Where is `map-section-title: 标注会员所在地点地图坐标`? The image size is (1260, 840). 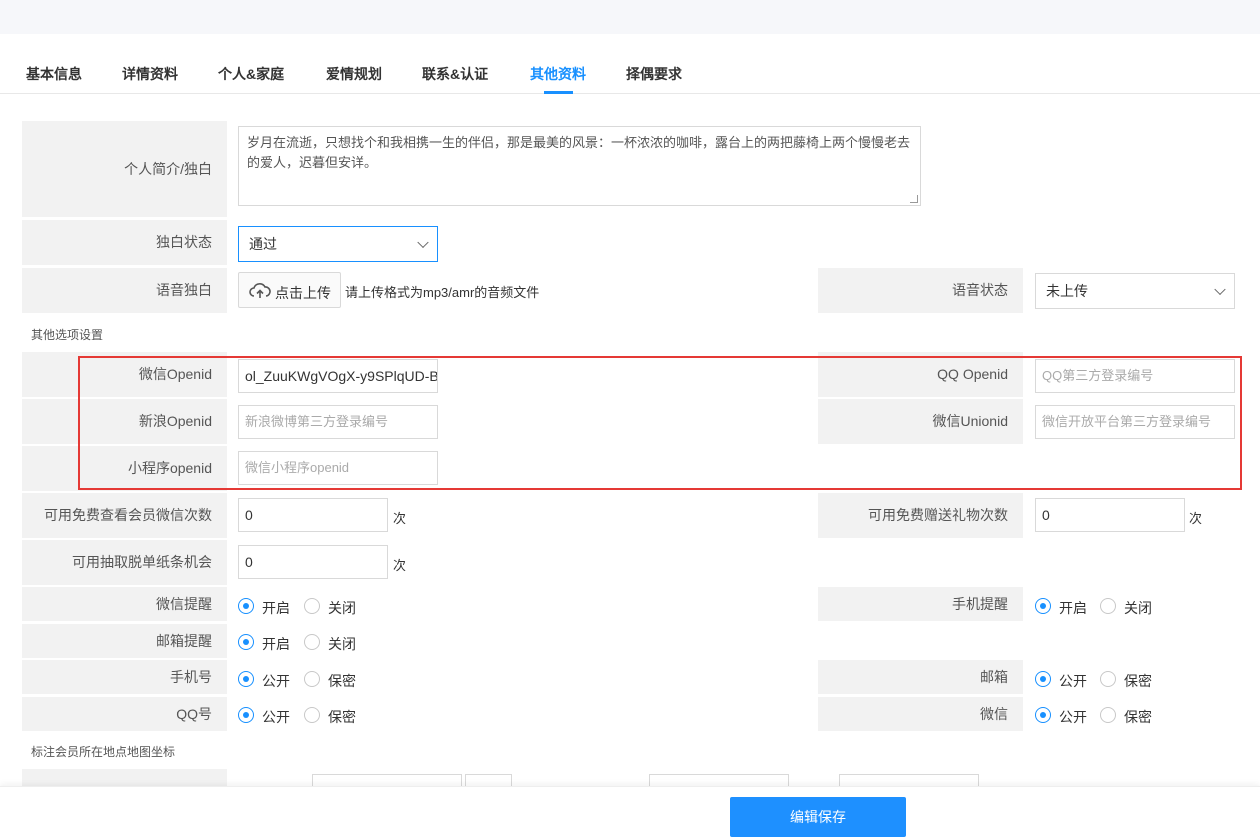 map-section-title: 标注会员所在地点地图坐标 is located at coordinates (103, 752).